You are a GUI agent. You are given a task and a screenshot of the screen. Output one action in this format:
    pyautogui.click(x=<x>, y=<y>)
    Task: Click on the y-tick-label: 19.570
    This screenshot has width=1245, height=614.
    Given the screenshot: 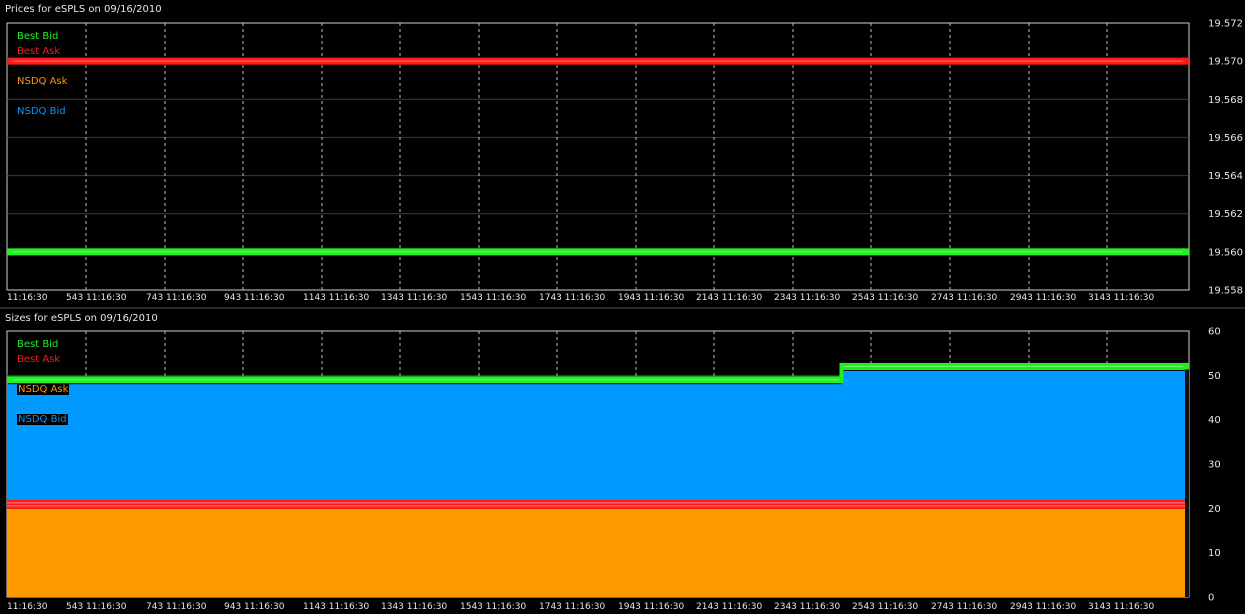 What is the action you would take?
    pyautogui.click(x=1225, y=62)
    